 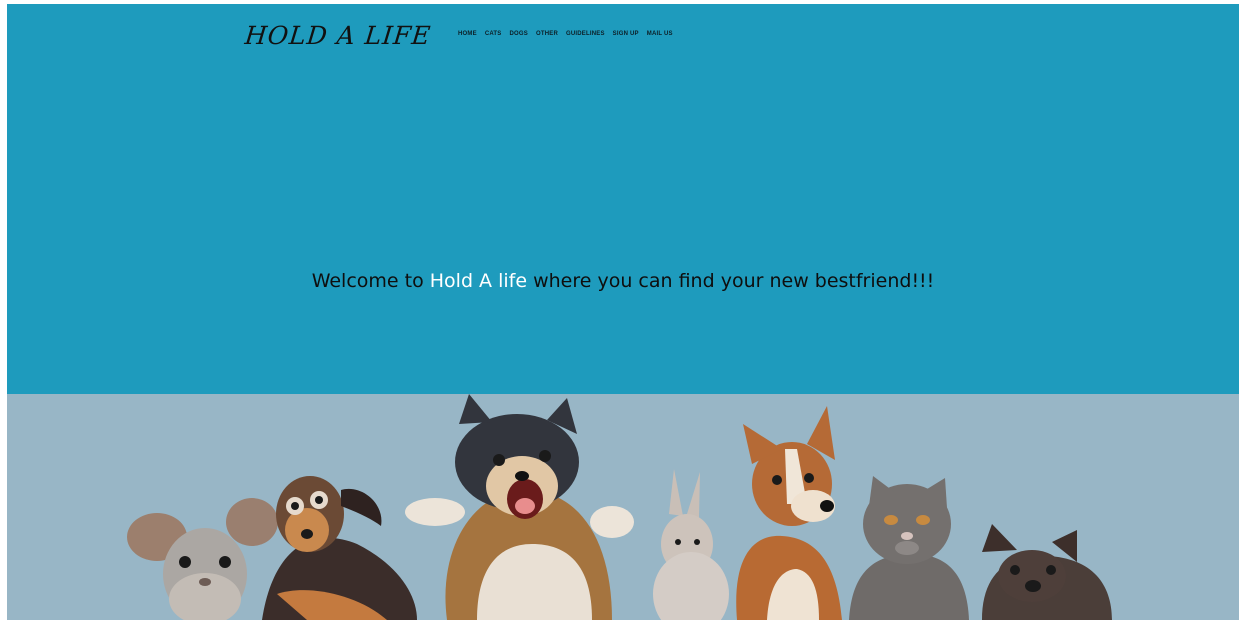 What do you see at coordinates (909, 548) in the screenshot?
I see `cat-image` at bounding box center [909, 548].